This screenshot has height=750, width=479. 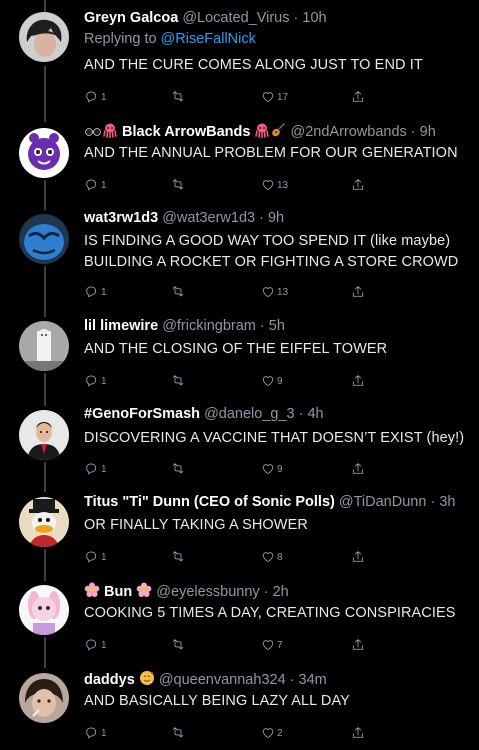 I want to click on display-name: lil limewire, so click(x=121, y=326).